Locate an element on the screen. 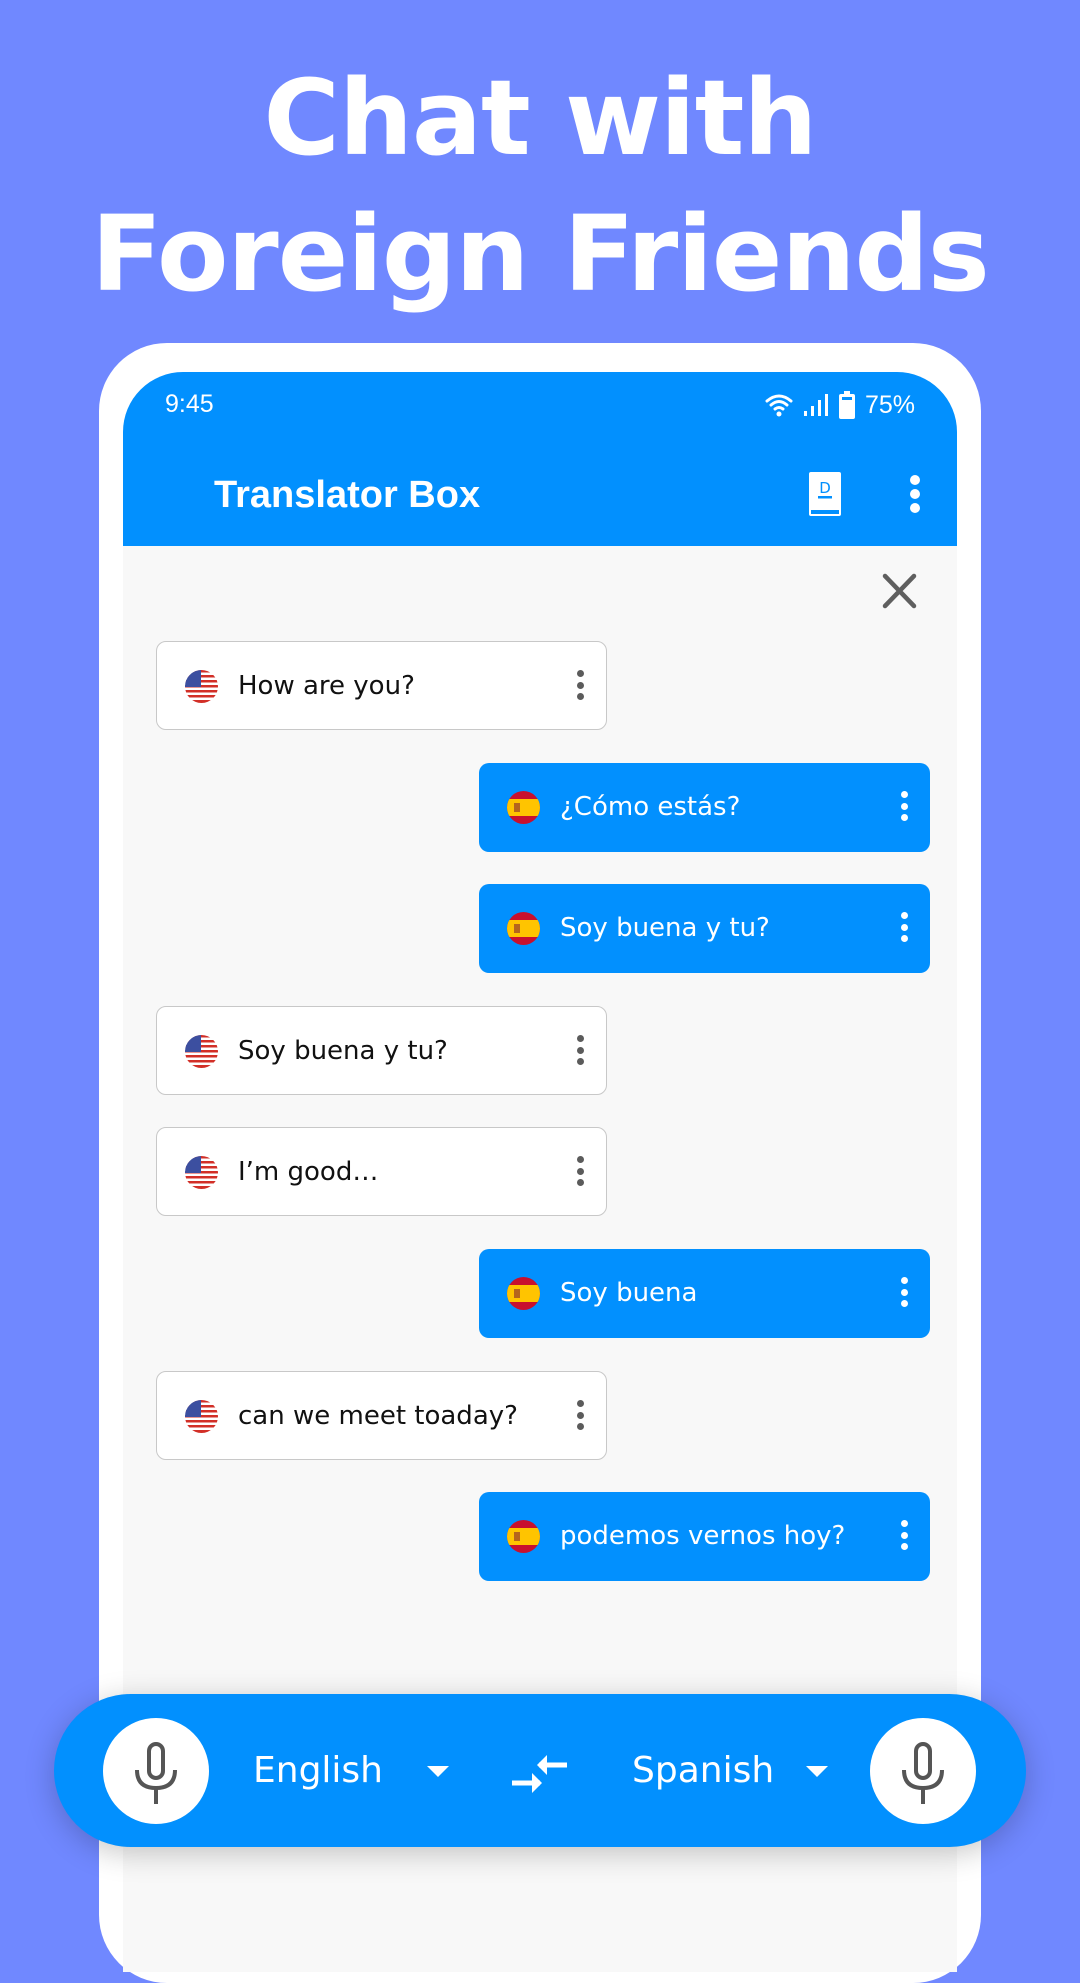  battery-icon is located at coordinates (846, 405).